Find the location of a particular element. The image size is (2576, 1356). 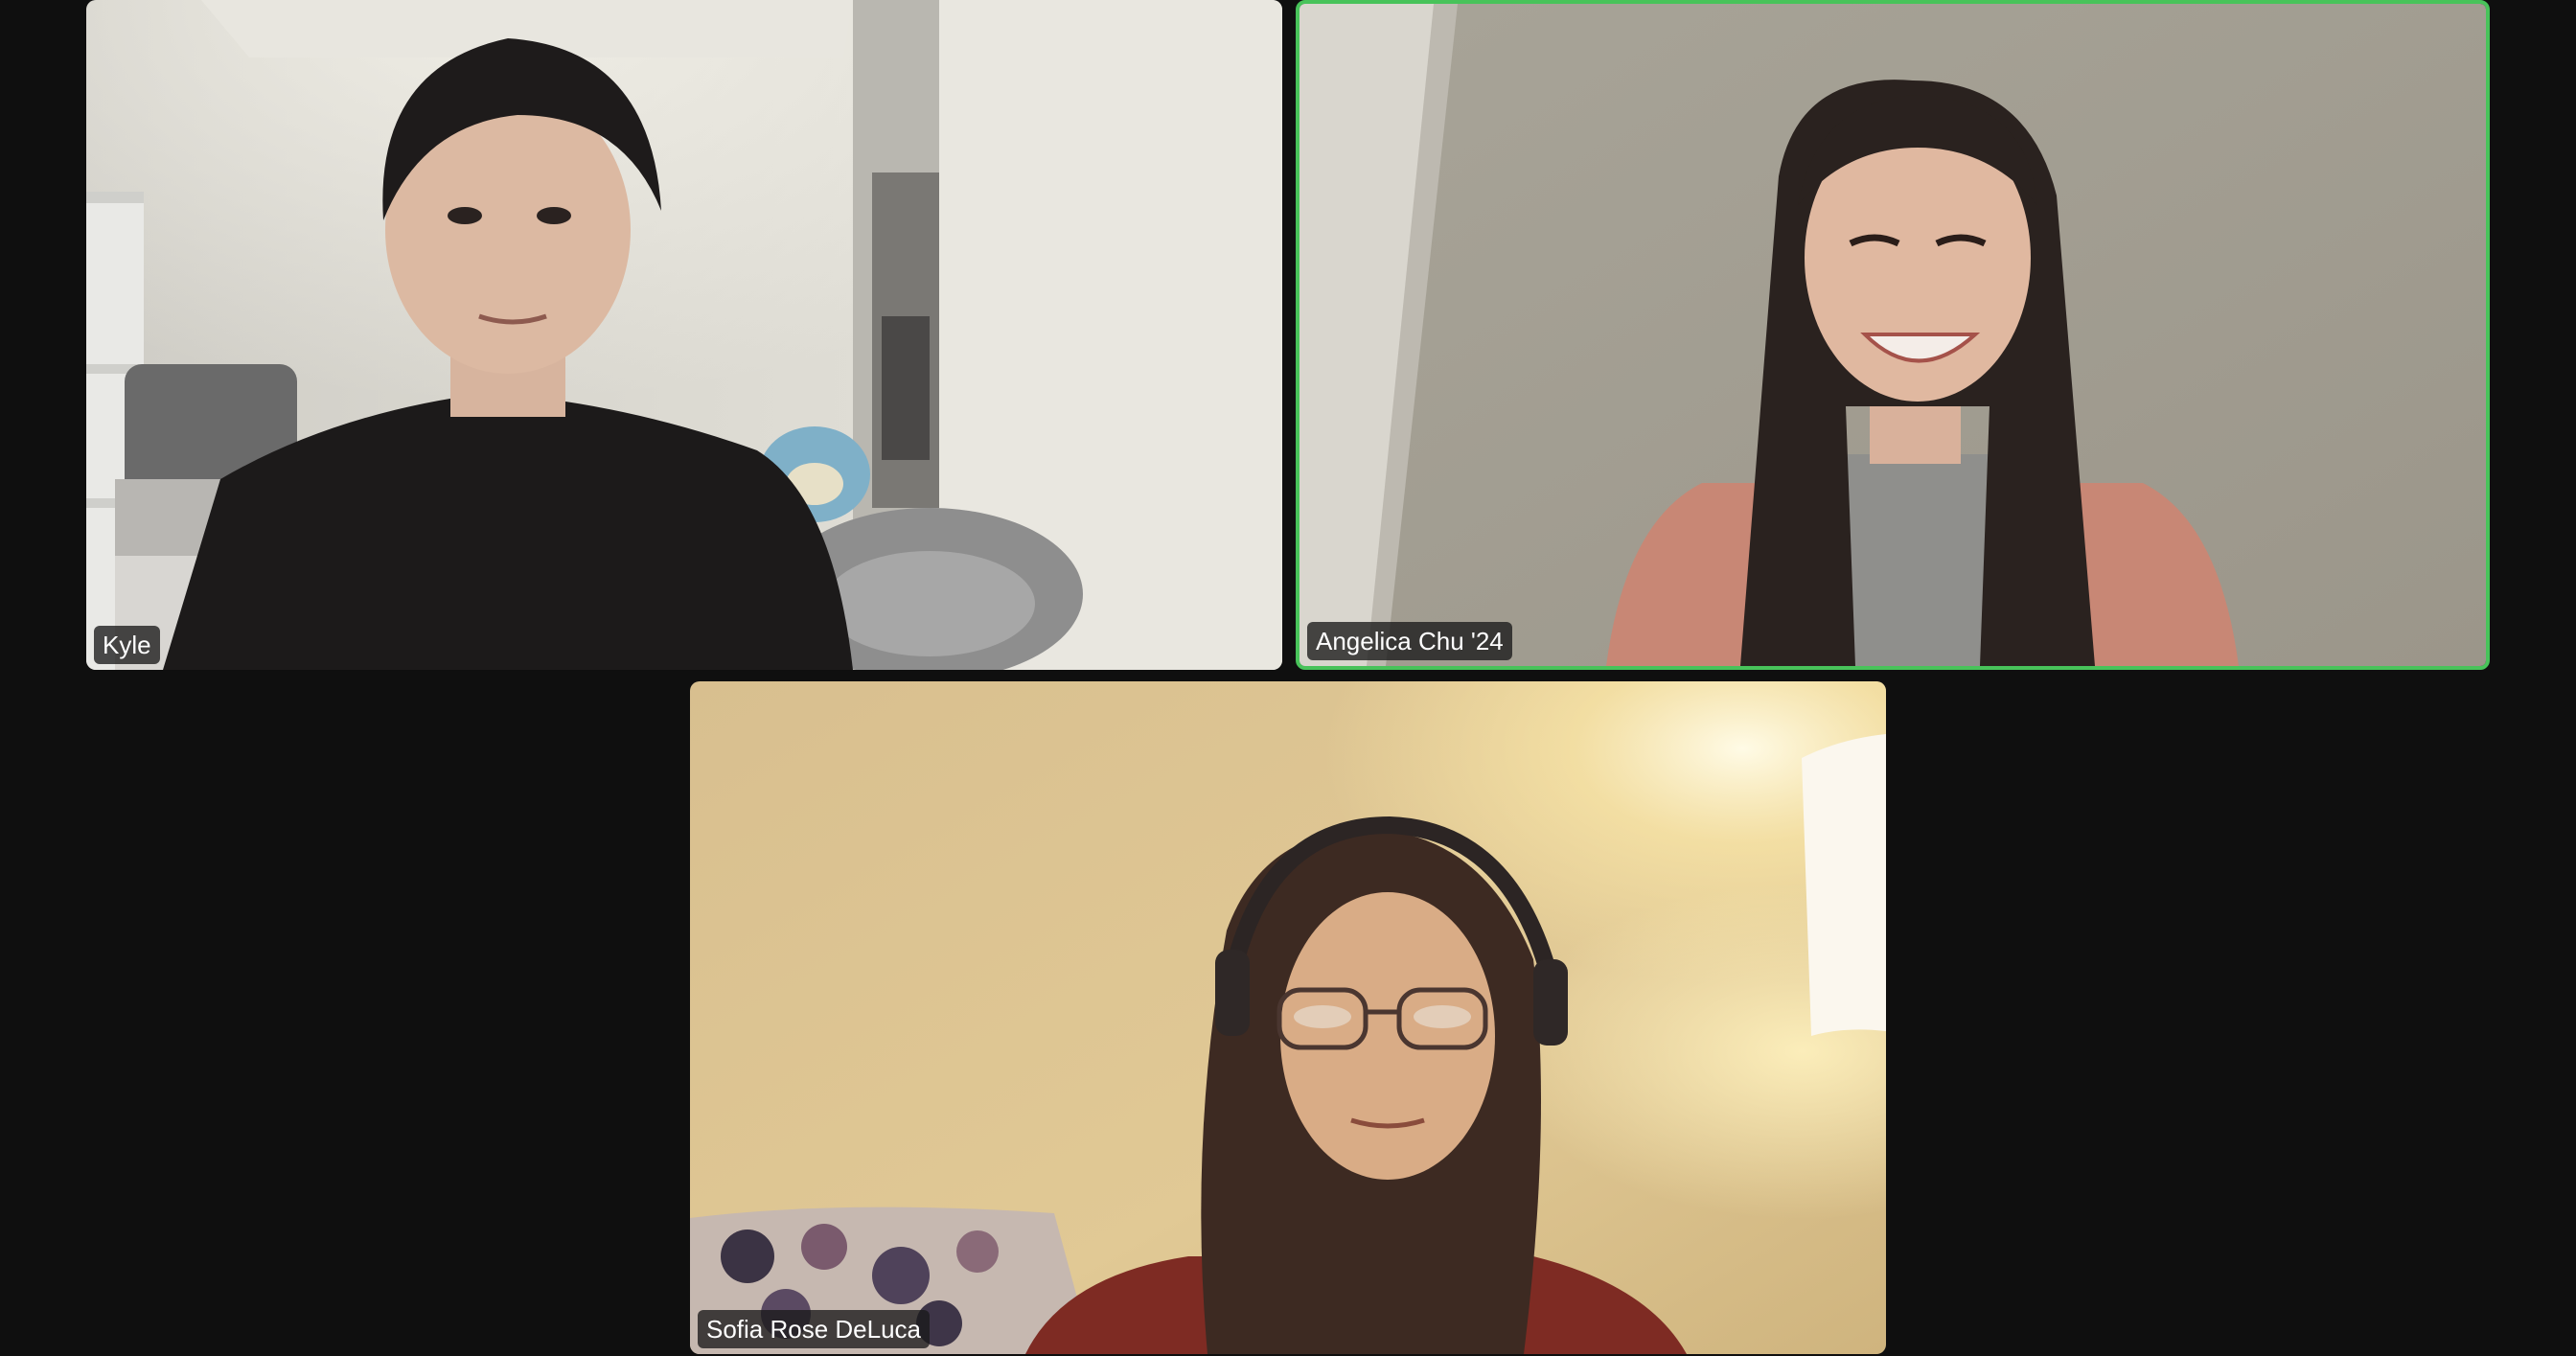

participant-name-label: Sofia Rose DeLuca is located at coordinates (814, 1329).